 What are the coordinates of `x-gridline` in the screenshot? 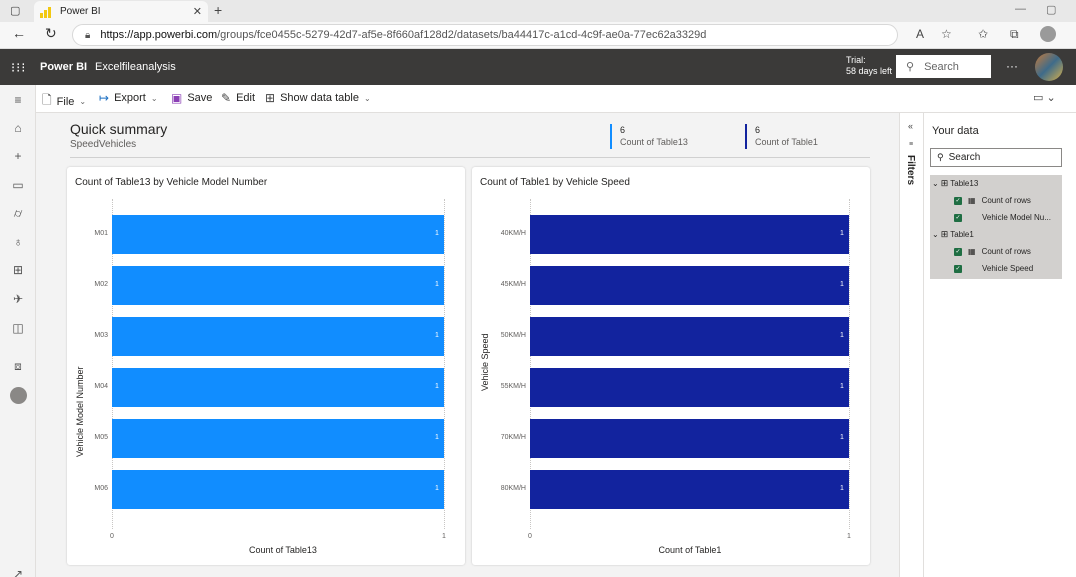 It's located at (849, 364).